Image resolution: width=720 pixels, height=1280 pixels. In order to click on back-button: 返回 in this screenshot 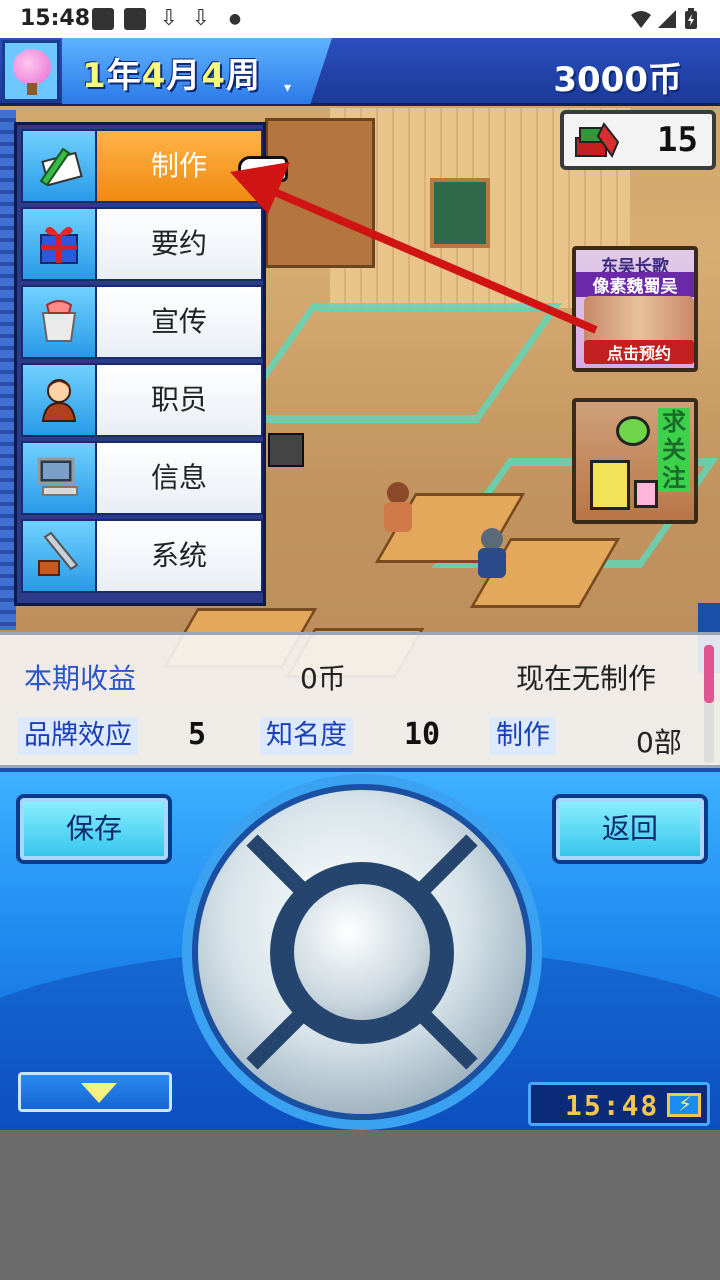, I will do `click(630, 829)`.